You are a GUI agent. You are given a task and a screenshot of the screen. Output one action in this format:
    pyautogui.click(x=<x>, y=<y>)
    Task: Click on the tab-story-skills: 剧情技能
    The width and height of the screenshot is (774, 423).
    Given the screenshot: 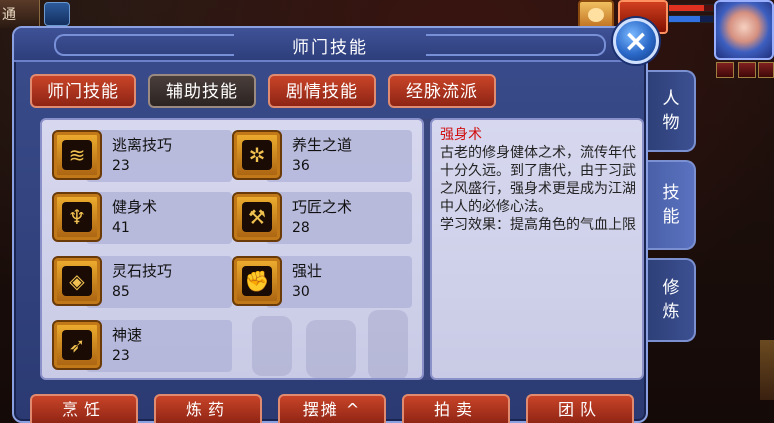 What is the action you would take?
    pyautogui.click(x=322, y=91)
    